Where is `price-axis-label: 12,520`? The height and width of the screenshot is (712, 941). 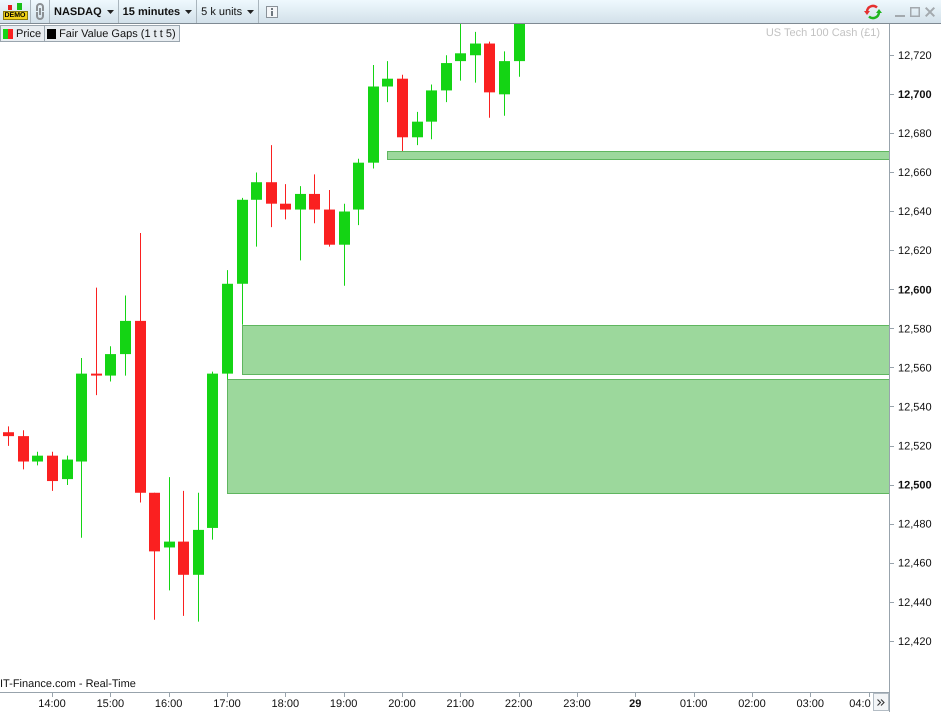 price-axis-label: 12,520 is located at coordinates (915, 446).